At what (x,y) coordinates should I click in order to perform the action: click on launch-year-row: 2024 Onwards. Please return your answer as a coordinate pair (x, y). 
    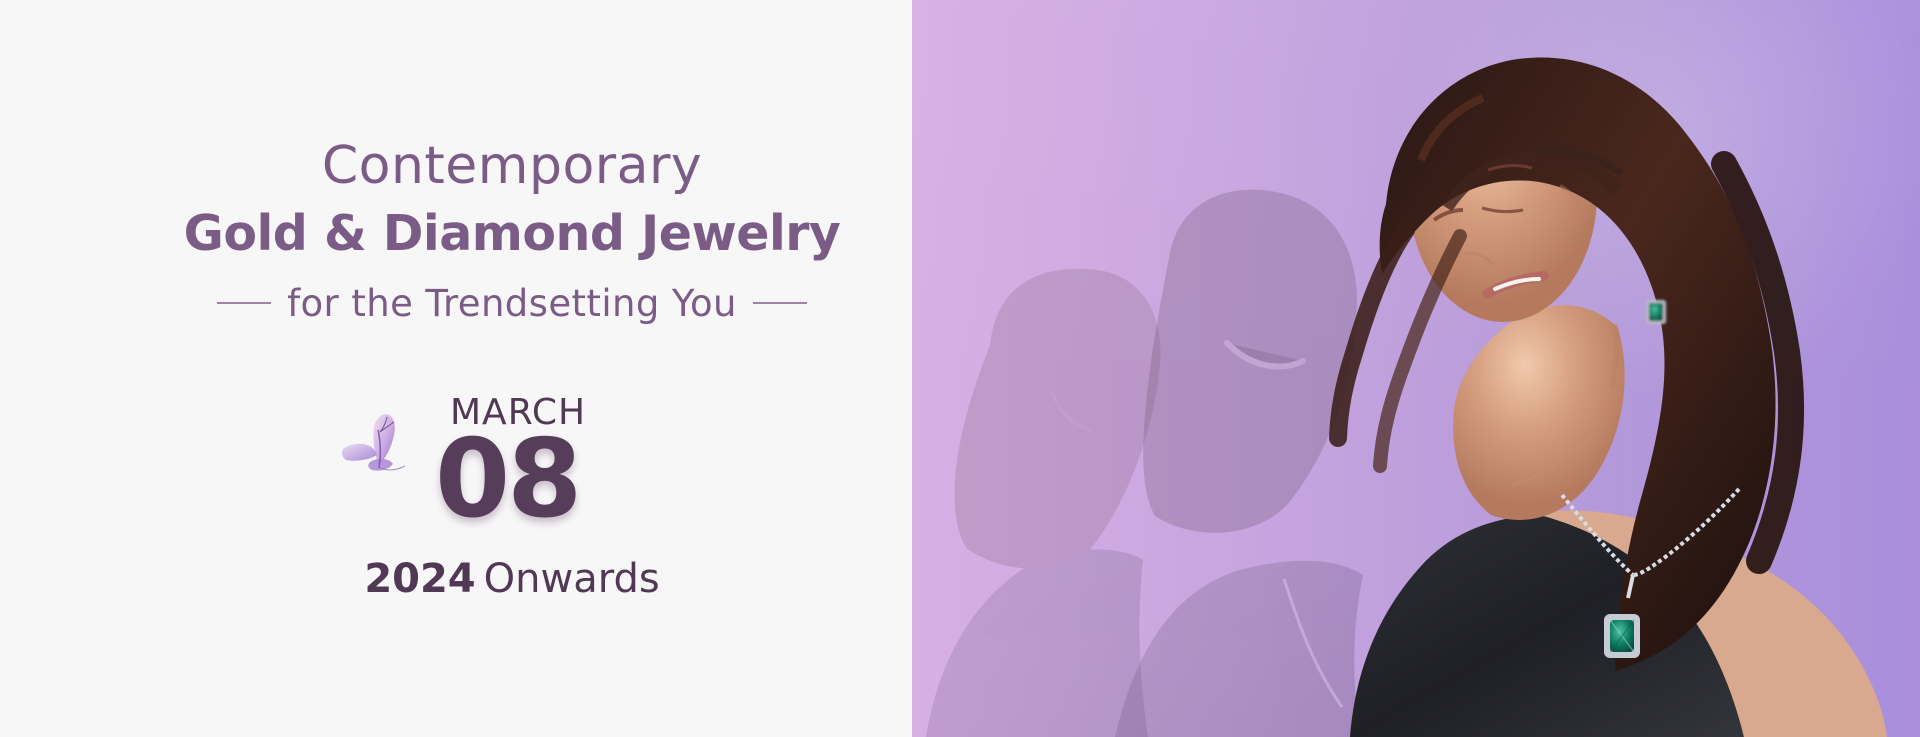
    Looking at the image, I should click on (512, 579).